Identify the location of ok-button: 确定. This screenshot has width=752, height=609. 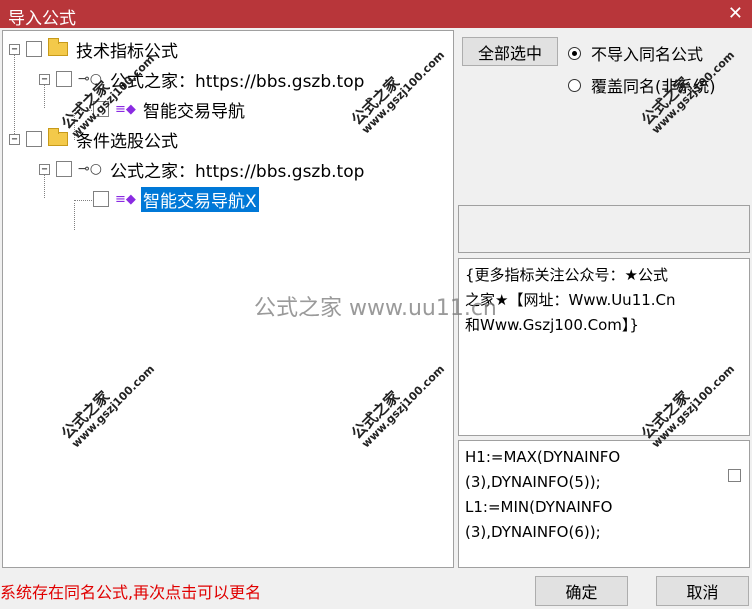
(581, 591).